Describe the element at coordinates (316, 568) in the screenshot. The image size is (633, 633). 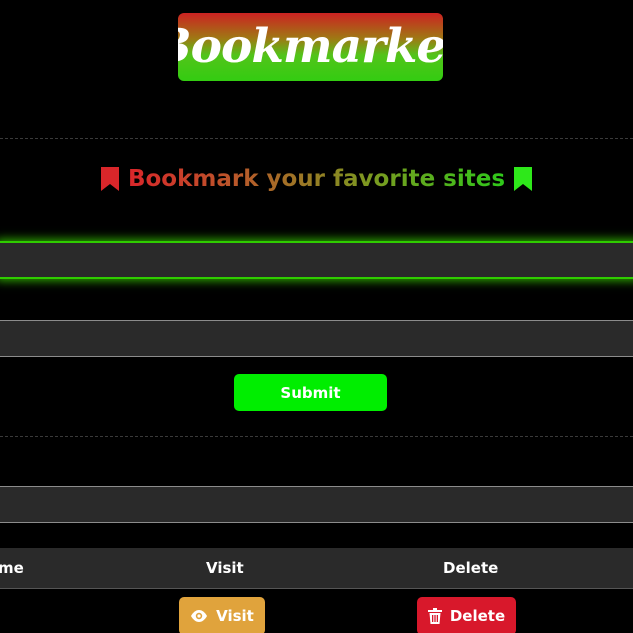
I see `table-header: me Visit Delete` at that location.